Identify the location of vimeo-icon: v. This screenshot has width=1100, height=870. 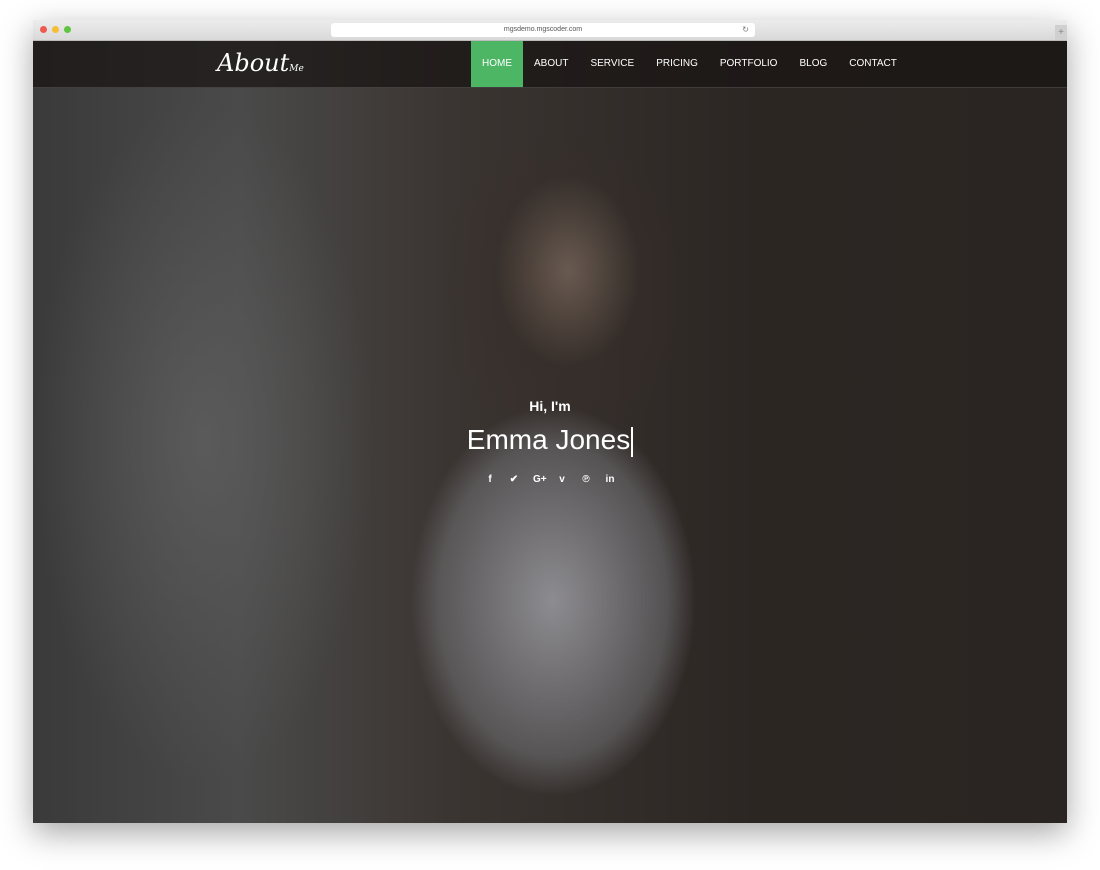
(562, 479).